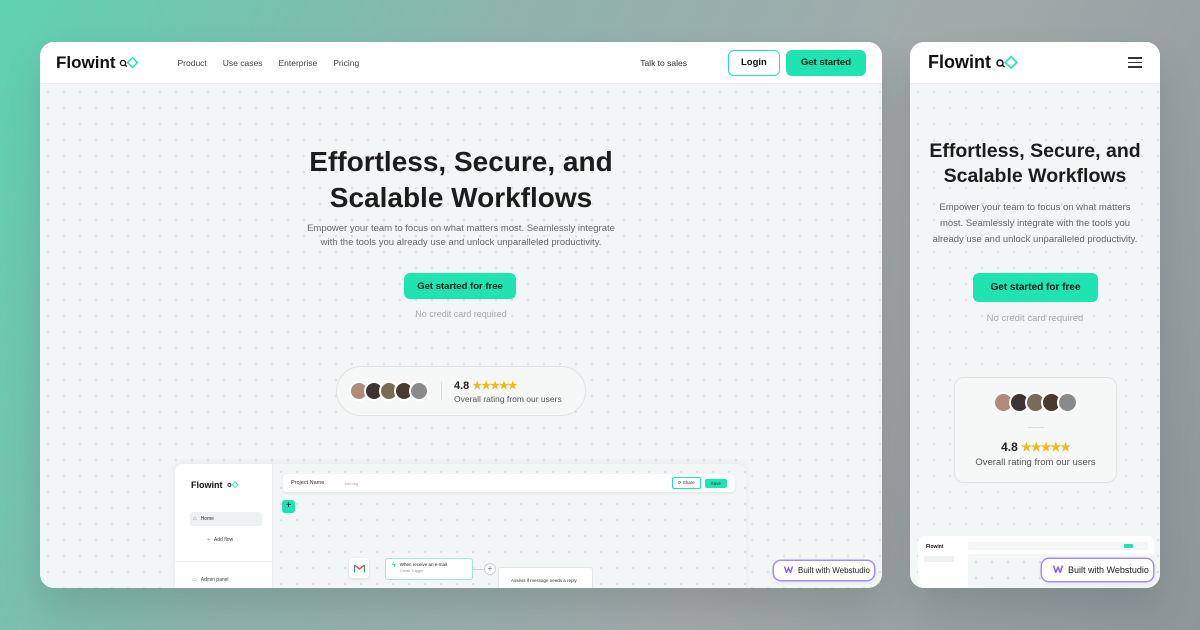 The width and height of the screenshot is (1200, 630). I want to click on preview-add-tag: Add tag, so click(351, 483).